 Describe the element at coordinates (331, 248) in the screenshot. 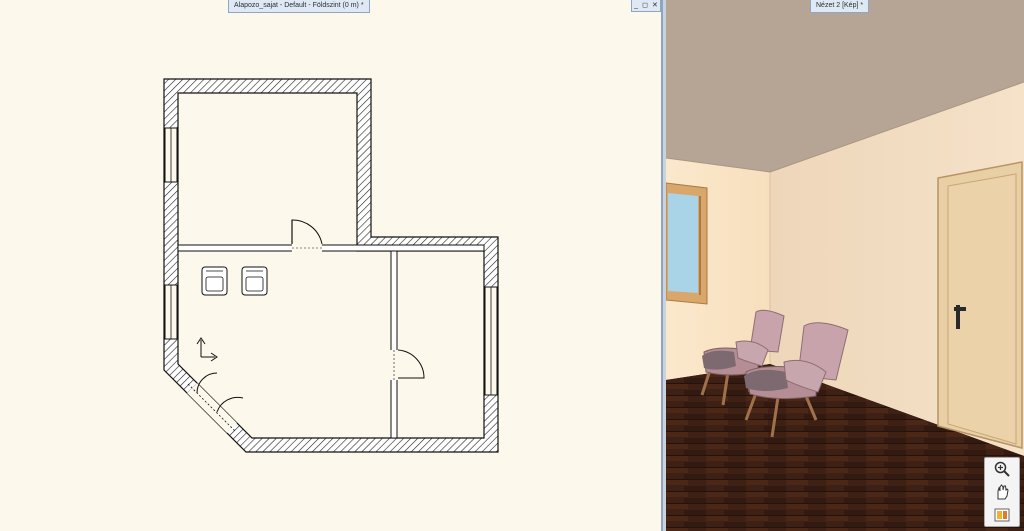

I see `interior-wall-horizontal` at that location.